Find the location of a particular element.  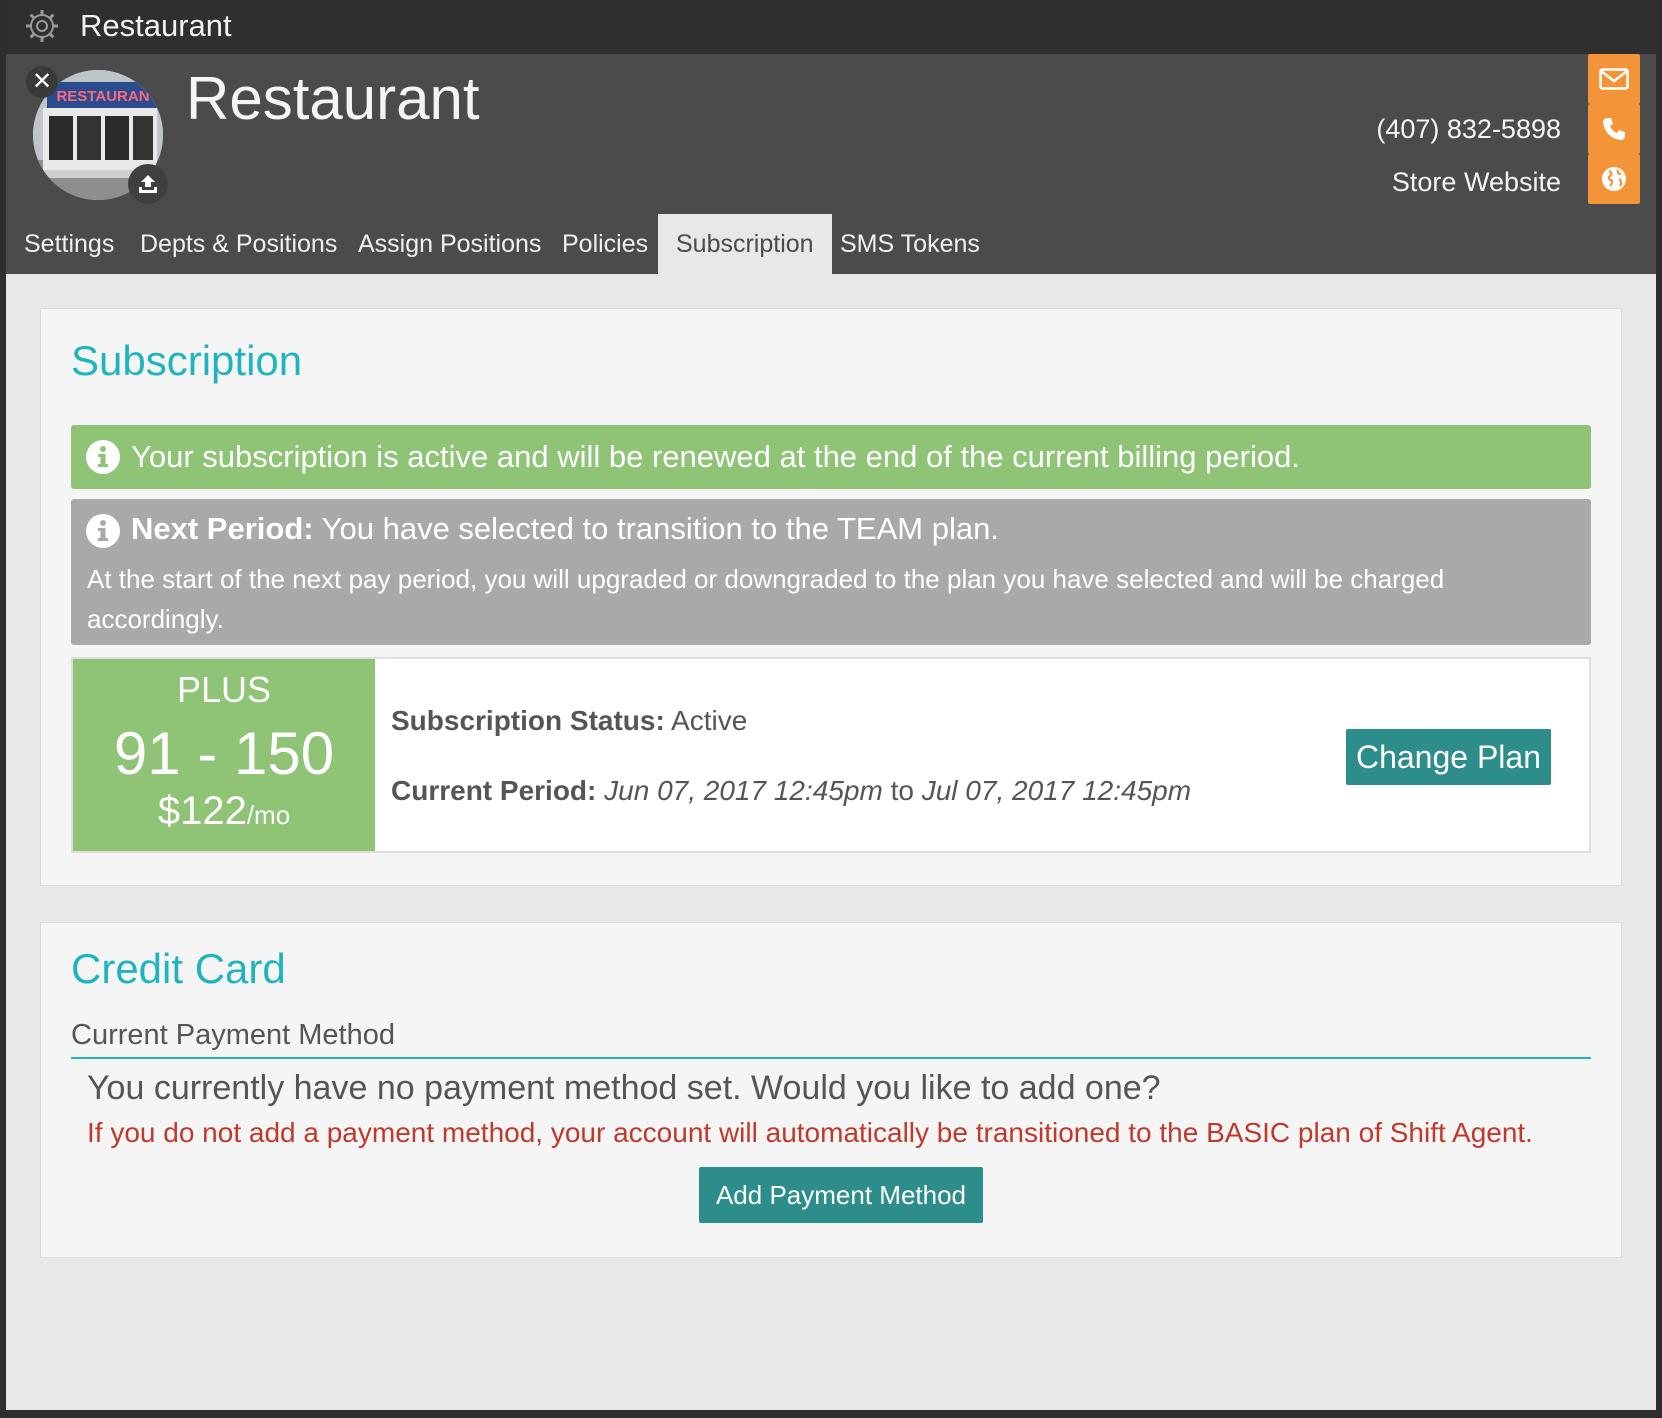

plan-name: PLUS is located at coordinates (224, 689).